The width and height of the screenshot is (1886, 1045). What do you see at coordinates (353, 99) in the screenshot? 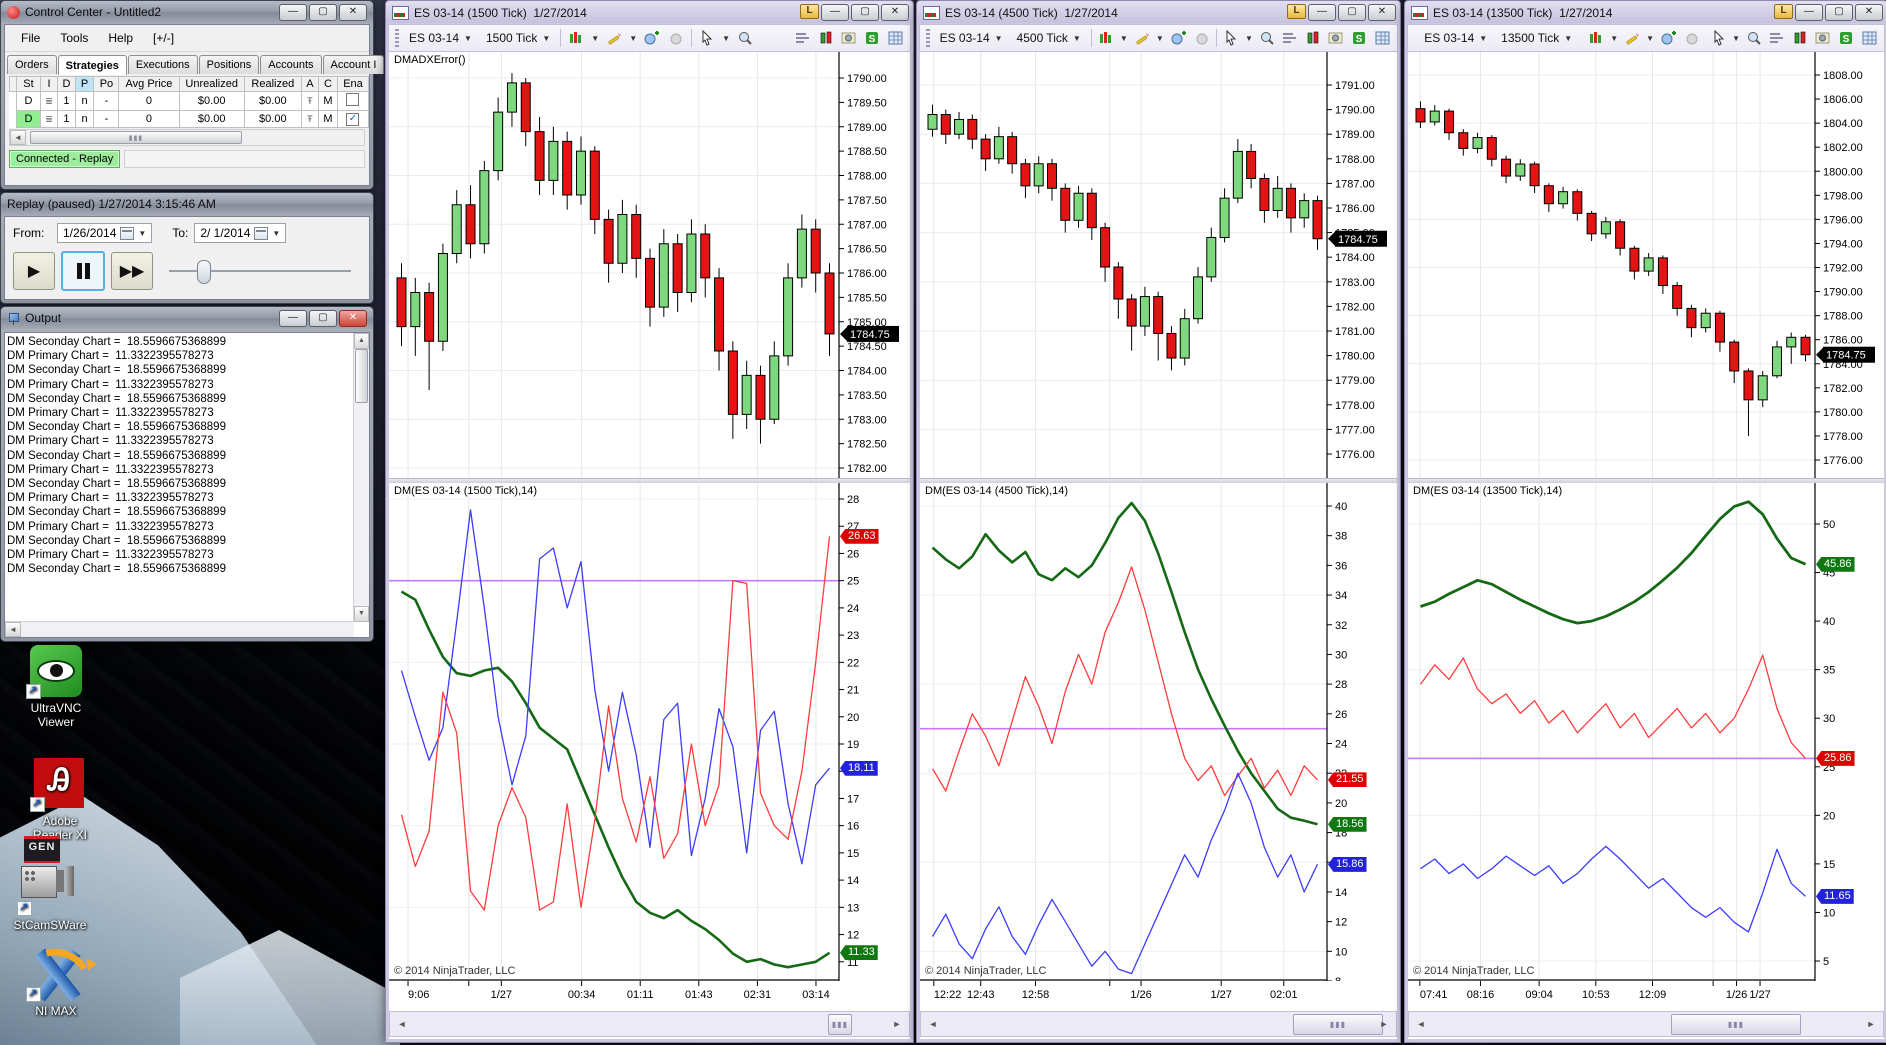
I see `enabled-checkbox` at bounding box center [353, 99].